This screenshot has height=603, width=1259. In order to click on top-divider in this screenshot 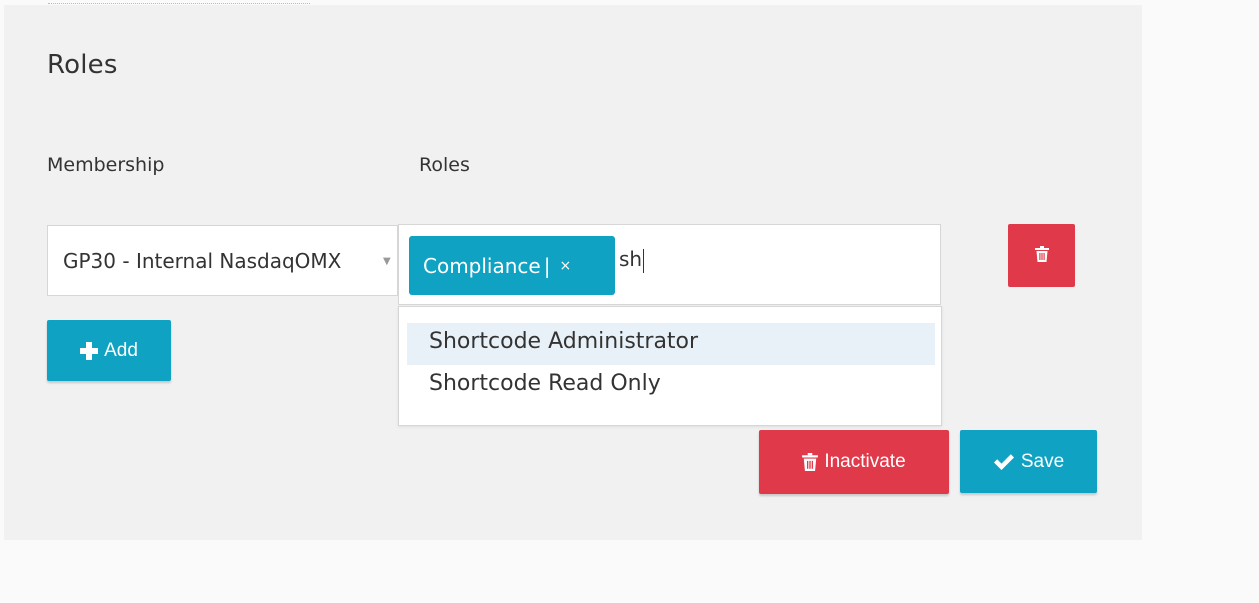, I will do `click(179, 2)`.